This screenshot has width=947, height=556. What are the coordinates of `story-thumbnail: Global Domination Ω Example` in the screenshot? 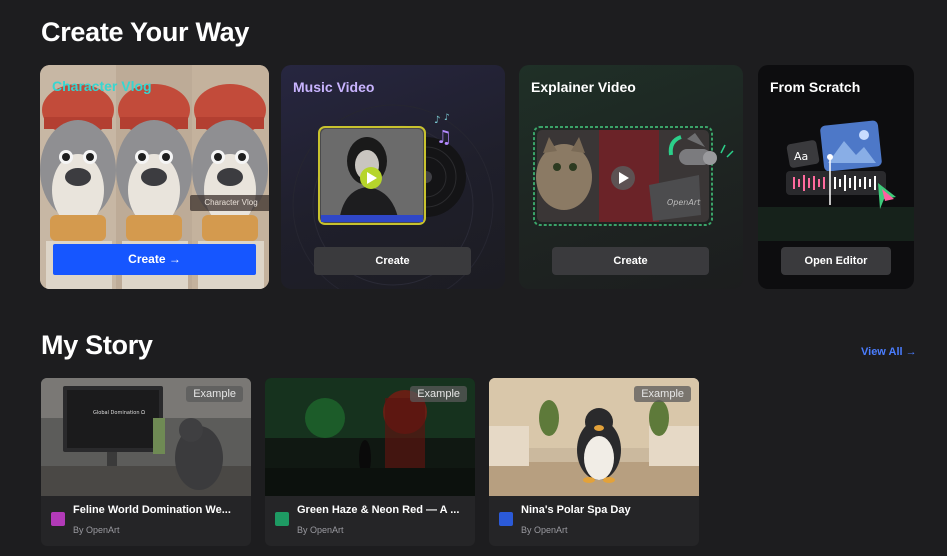 It's located at (146, 437).